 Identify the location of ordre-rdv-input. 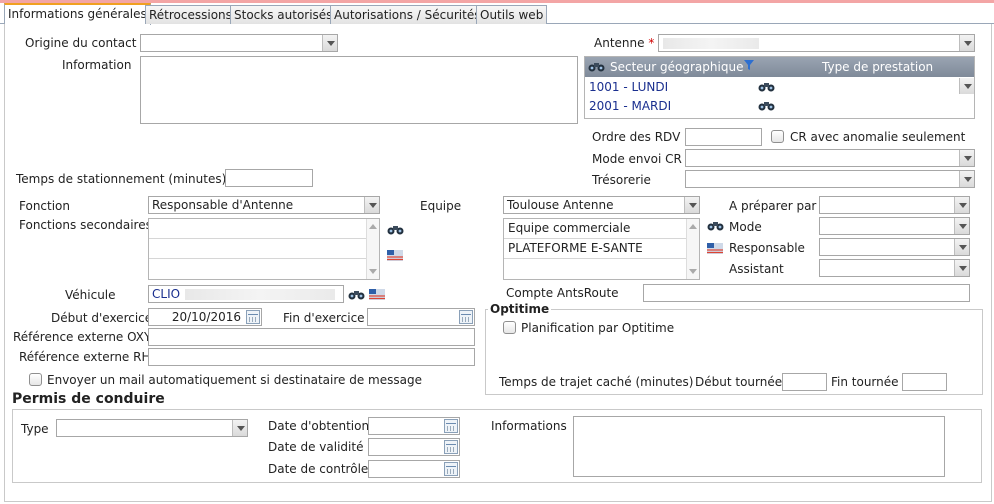
(723, 137).